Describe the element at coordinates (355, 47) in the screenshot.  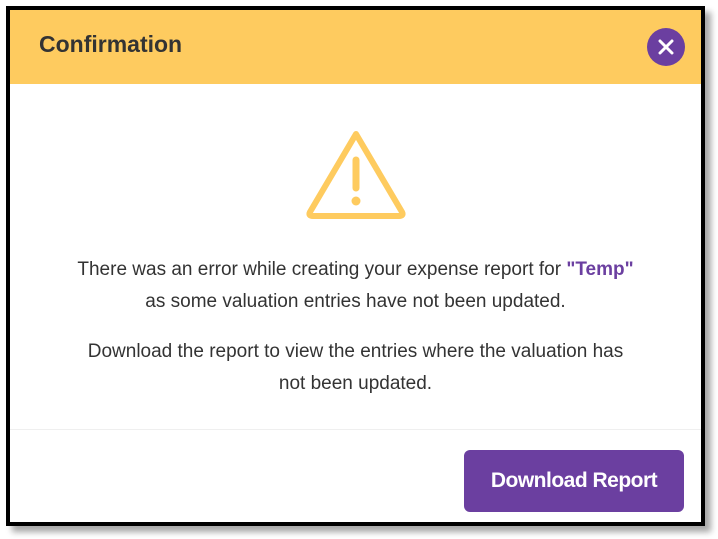
I see `dialog-header: Confirmation` at that location.